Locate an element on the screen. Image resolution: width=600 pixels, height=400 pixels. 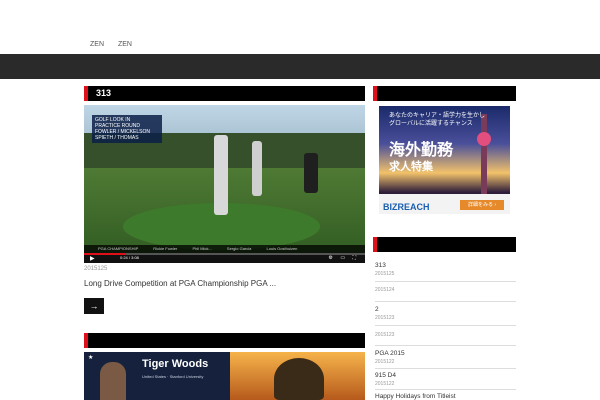
play-icon: ▶ is located at coordinates (92, 258).